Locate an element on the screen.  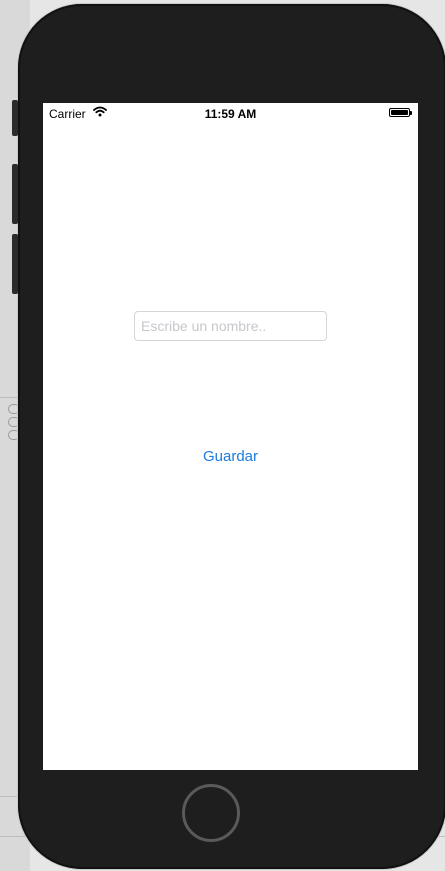
mute-switch is located at coordinates (15, 118).